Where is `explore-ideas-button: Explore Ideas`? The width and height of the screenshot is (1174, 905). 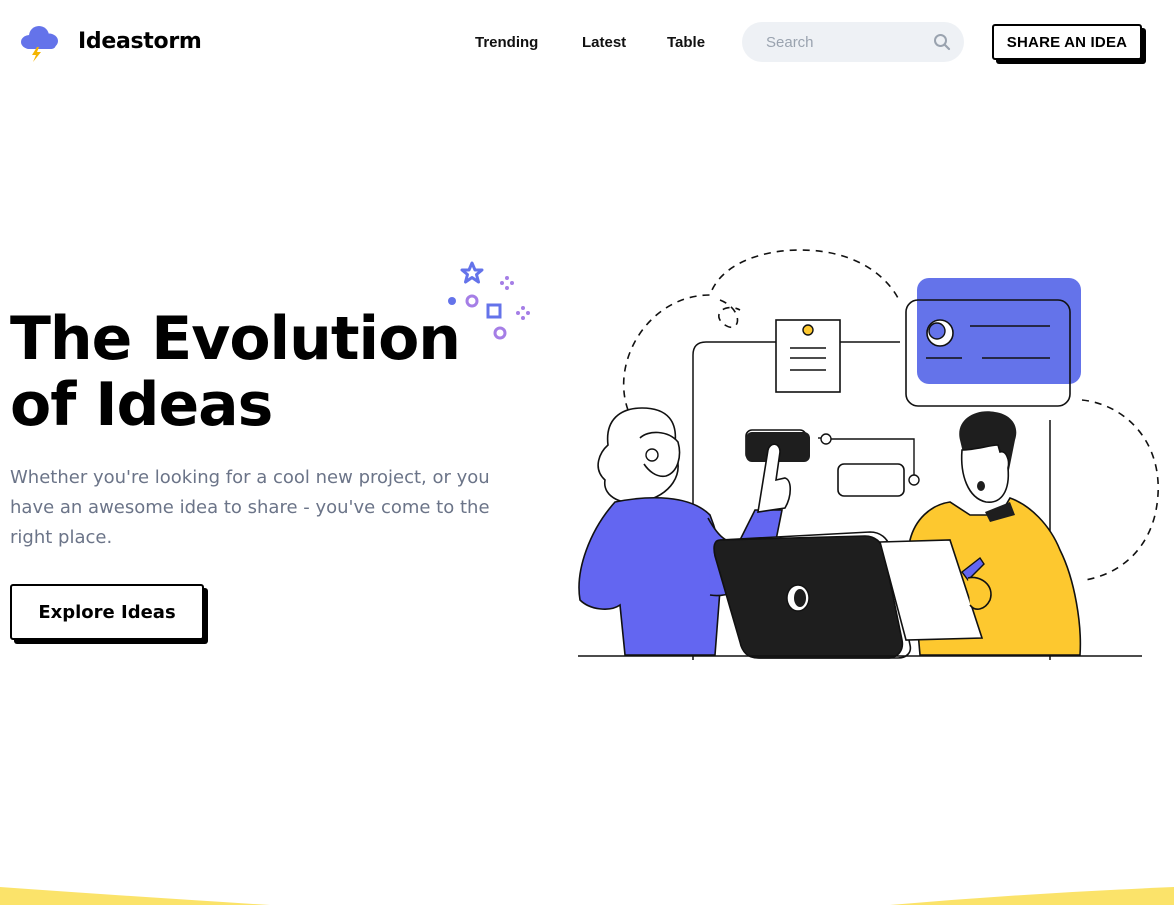 explore-ideas-button: Explore Ideas is located at coordinates (107, 612).